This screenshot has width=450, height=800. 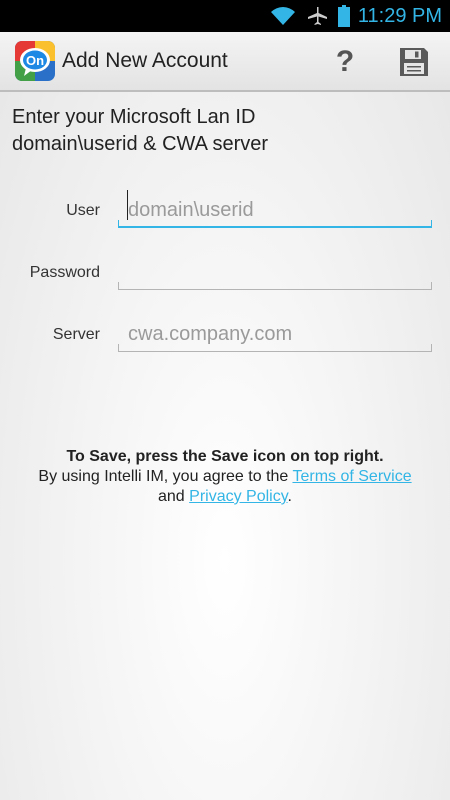 What do you see at coordinates (351, 476) in the screenshot?
I see `terms-of-service-link: Terms of Service` at bounding box center [351, 476].